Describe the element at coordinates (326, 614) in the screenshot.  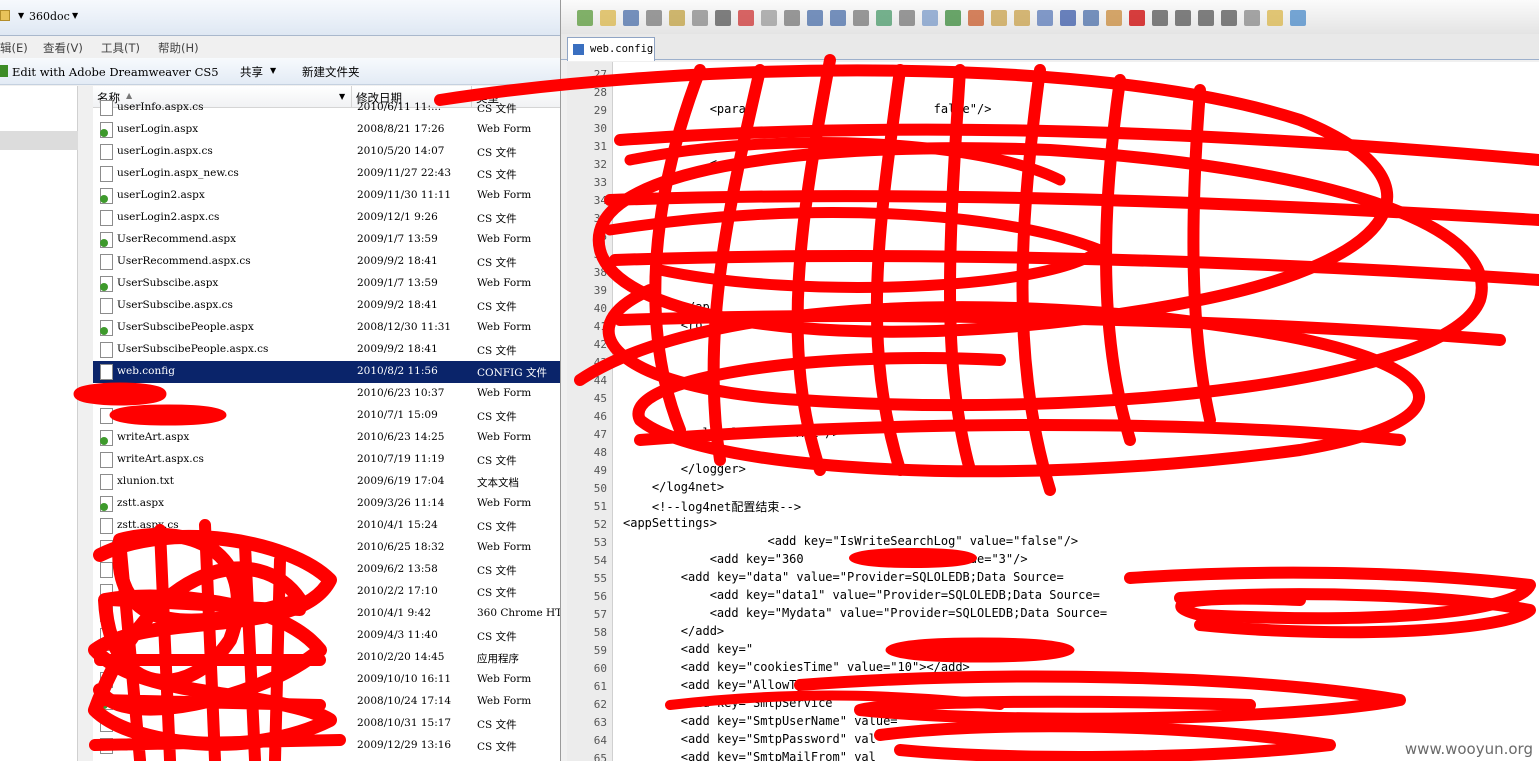
I see `table-row: 2010/4/1 9:42 360 Chrome HT` at that location.